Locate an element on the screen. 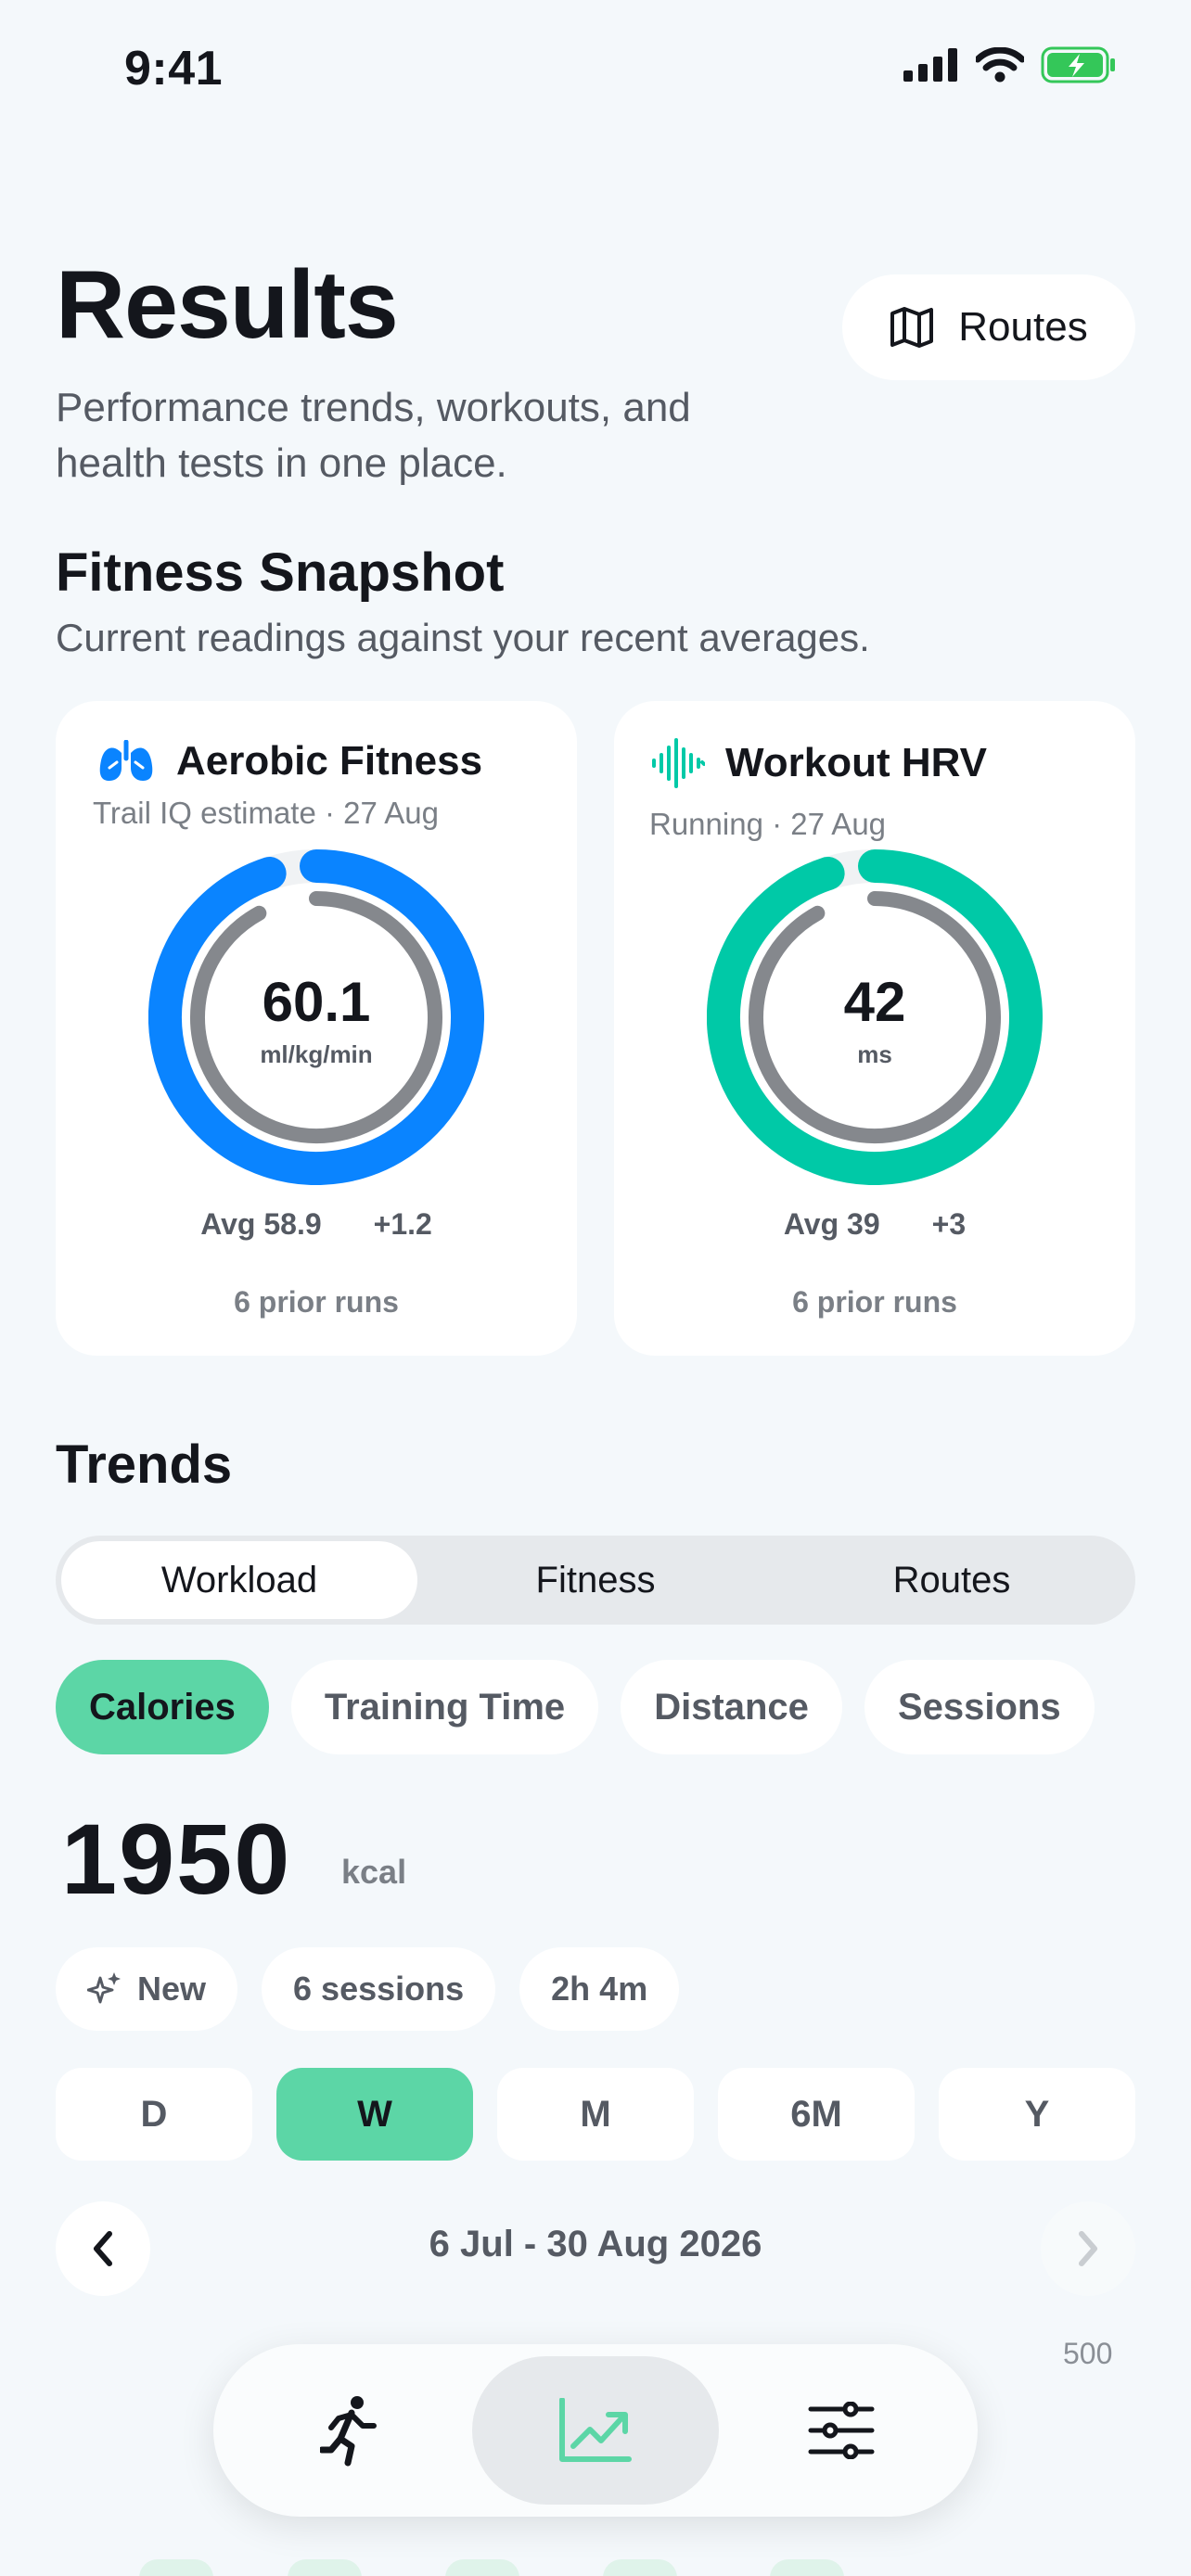  time-range-selector: D W M 6M Y is located at coordinates (595, 2114).